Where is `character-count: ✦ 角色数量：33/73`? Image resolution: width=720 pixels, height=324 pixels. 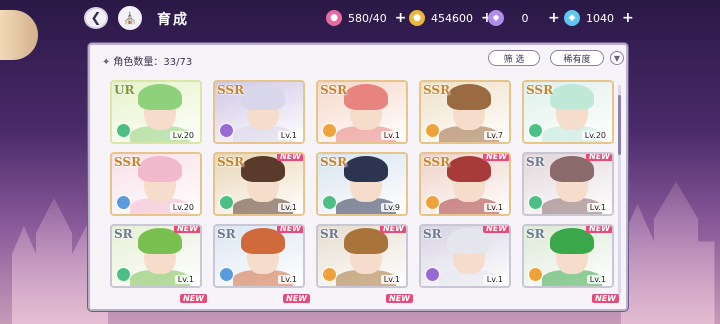
character-count: ✦ 角色数量：33/73 is located at coordinates (147, 60).